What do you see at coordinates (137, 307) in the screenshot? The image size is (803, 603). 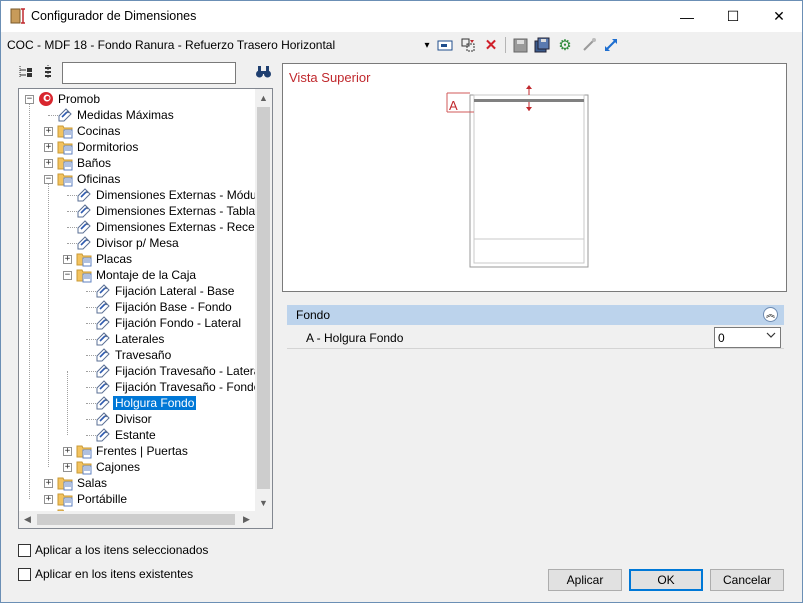 I see `tree-item: Fijación Base - Fondo` at bounding box center [137, 307].